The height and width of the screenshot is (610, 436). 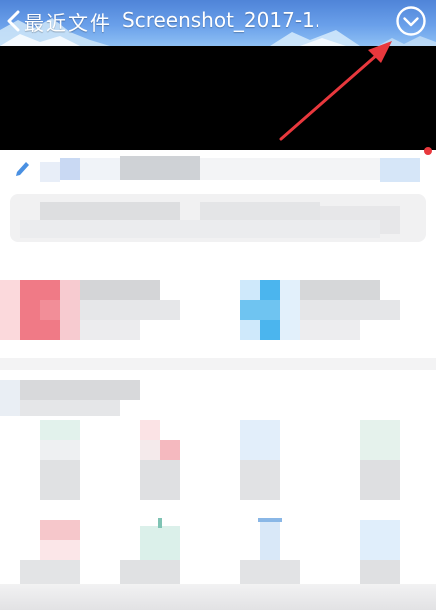 I want to click on notification-dot, so click(x=428, y=151).